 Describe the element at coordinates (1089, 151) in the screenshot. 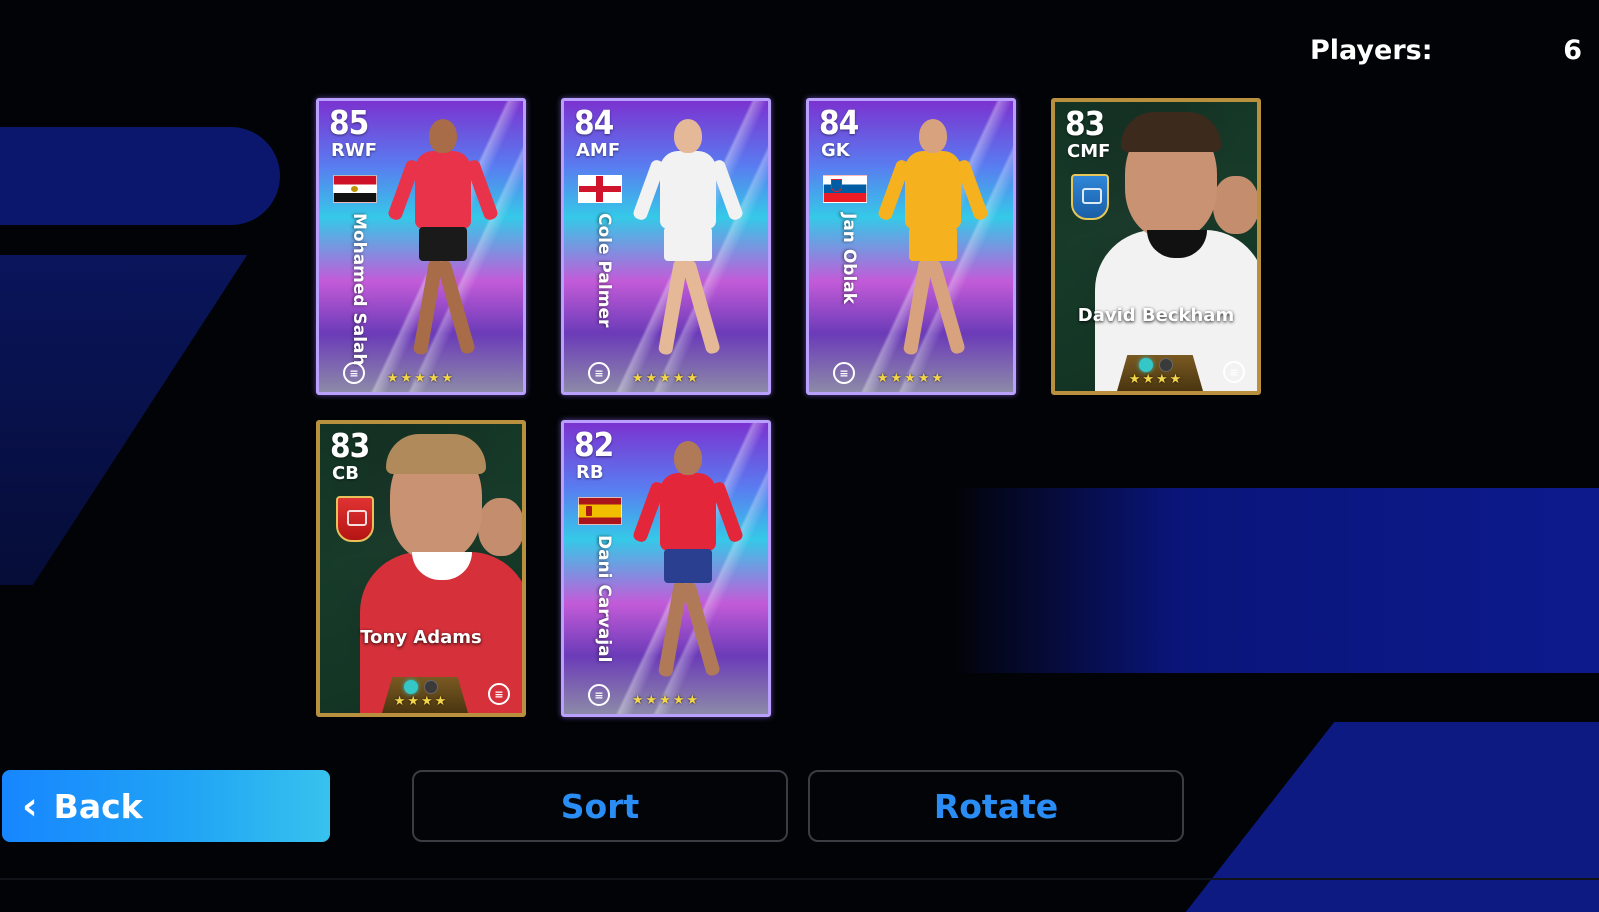

I see `player-position: CMF` at that location.